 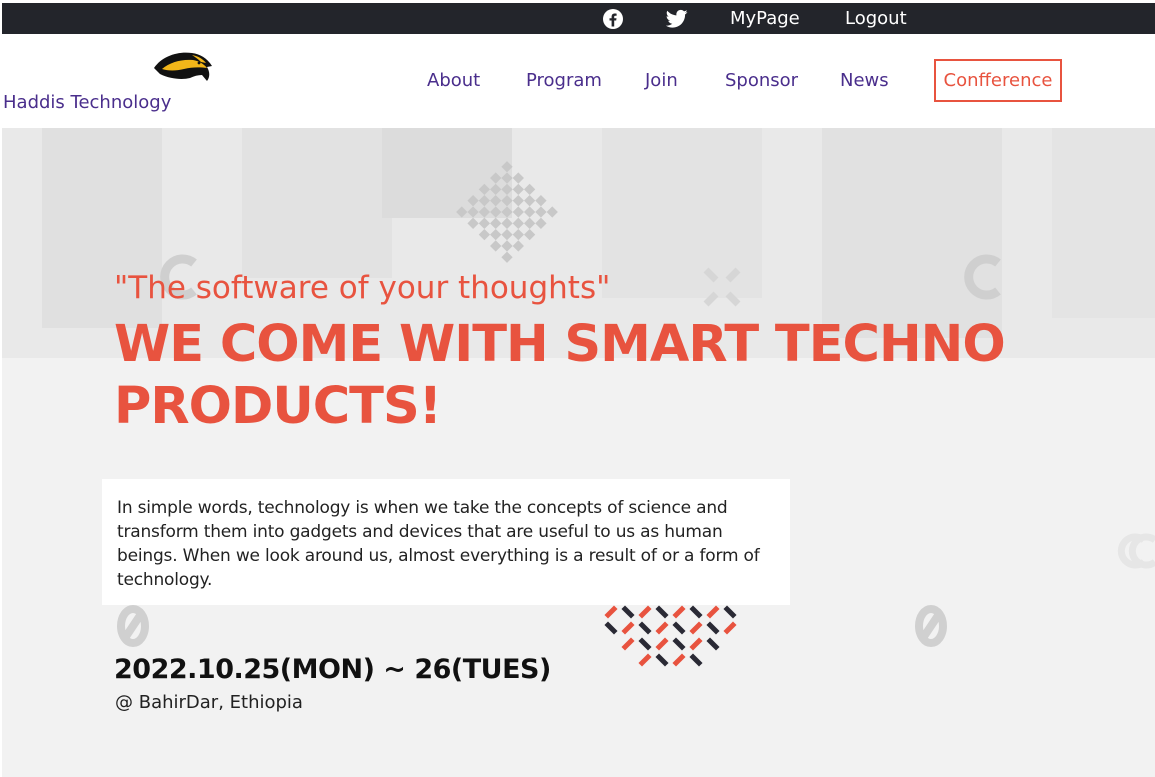 What do you see at coordinates (87, 102) in the screenshot?
I see `brand-name: Haddis Technology` at bounding box center [87, 102].